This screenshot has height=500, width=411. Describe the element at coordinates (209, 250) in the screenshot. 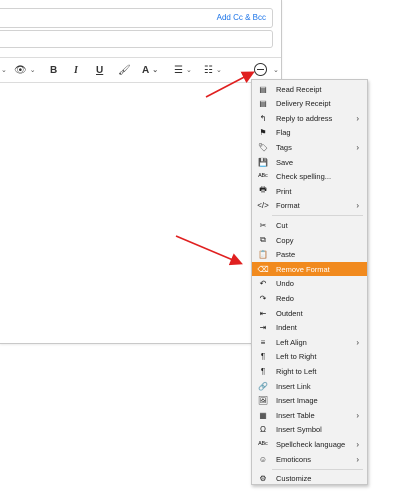

I see `arrow-to-remove-format` at that location.